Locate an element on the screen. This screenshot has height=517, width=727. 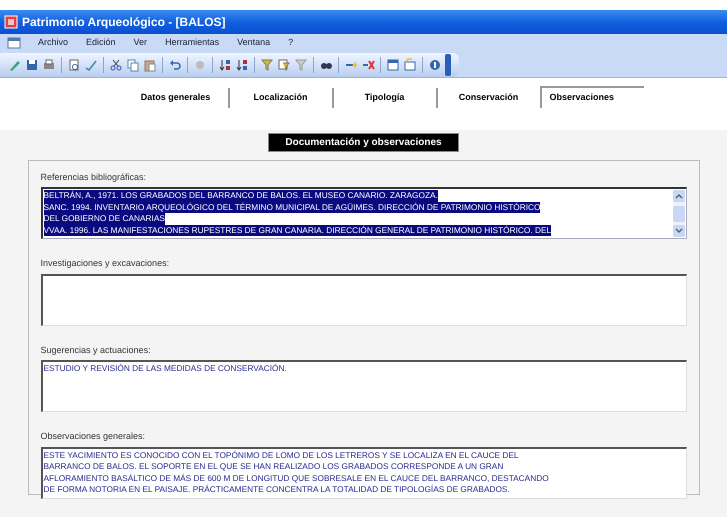
spelling-icon is located at coordinates (91, 65).